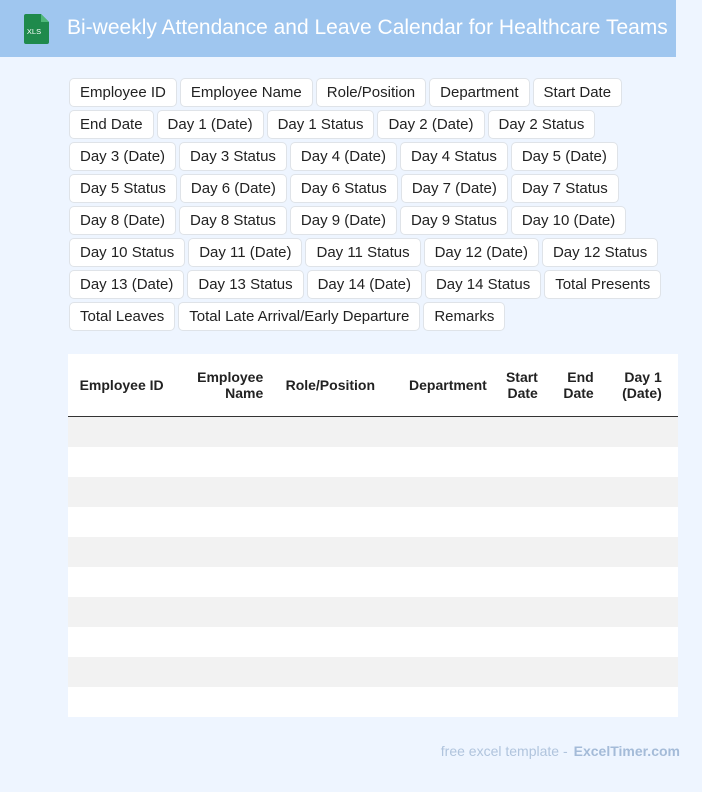  Describe the element at coordinates (454, 188) in the screenshot. I see `field-chip: Day 7 (Date)` at that location.